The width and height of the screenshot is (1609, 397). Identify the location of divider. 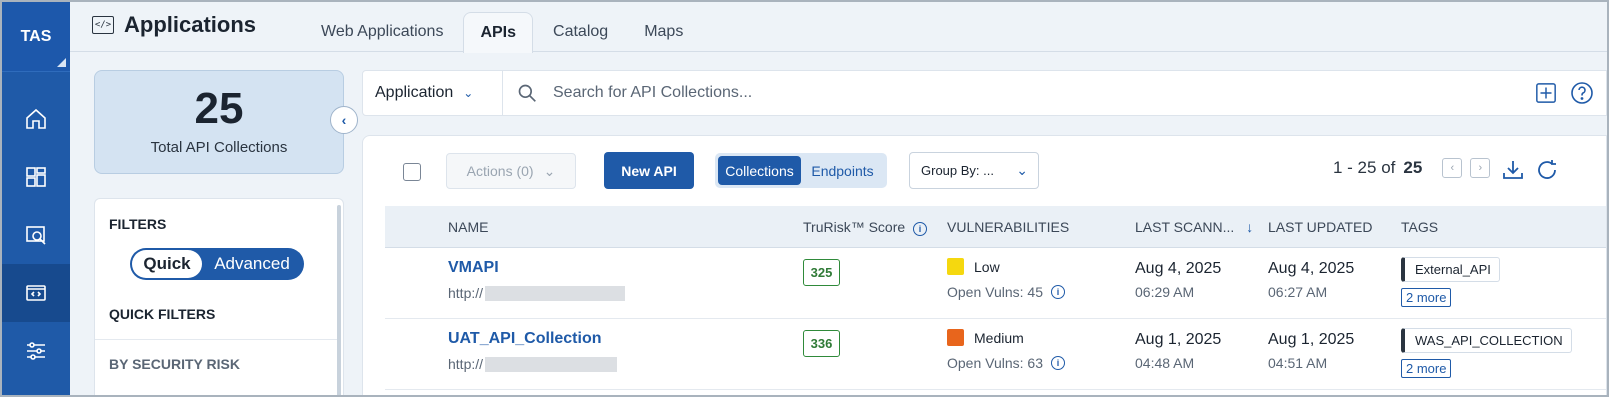
(216, 339).